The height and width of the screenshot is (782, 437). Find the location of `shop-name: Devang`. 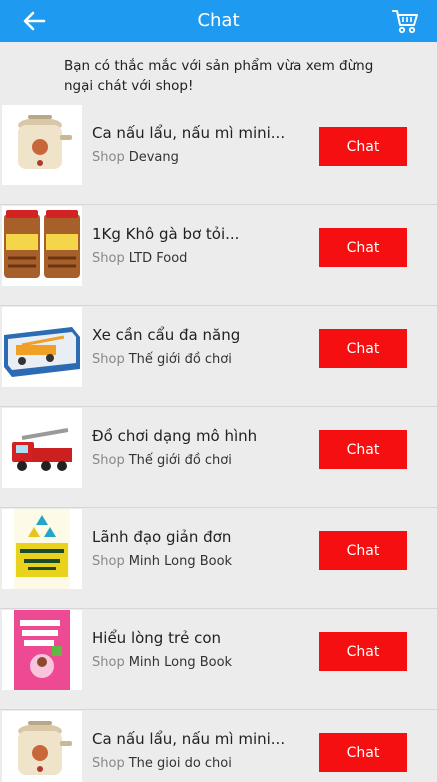

shop-name: Devang is located at coordinates (154, 157).